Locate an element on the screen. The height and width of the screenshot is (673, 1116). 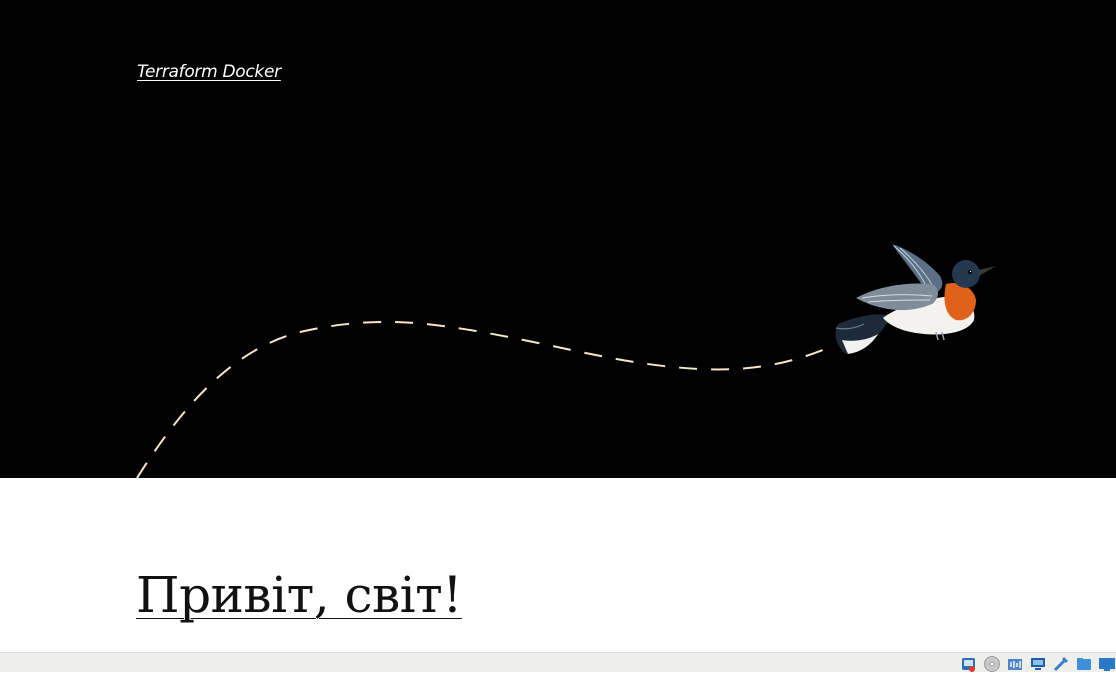
display-icon is located at coordinates (1107, 664).